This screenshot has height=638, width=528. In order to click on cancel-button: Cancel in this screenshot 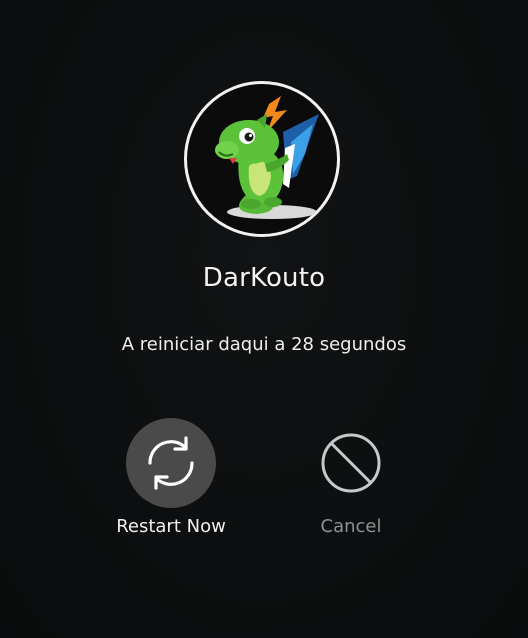, I will do `click(351, 477)`.